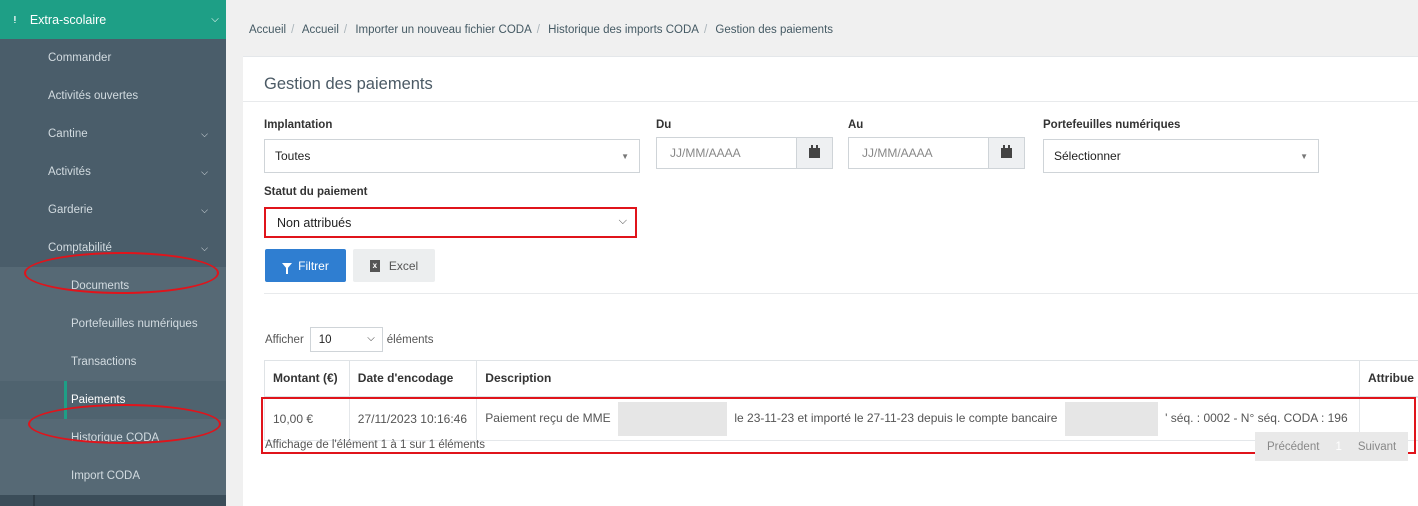 Image resolution: width=1418 pixels, height=506 pixels. I want to click on portefeuilles-value: Sélectionner, so click(1087, 156).